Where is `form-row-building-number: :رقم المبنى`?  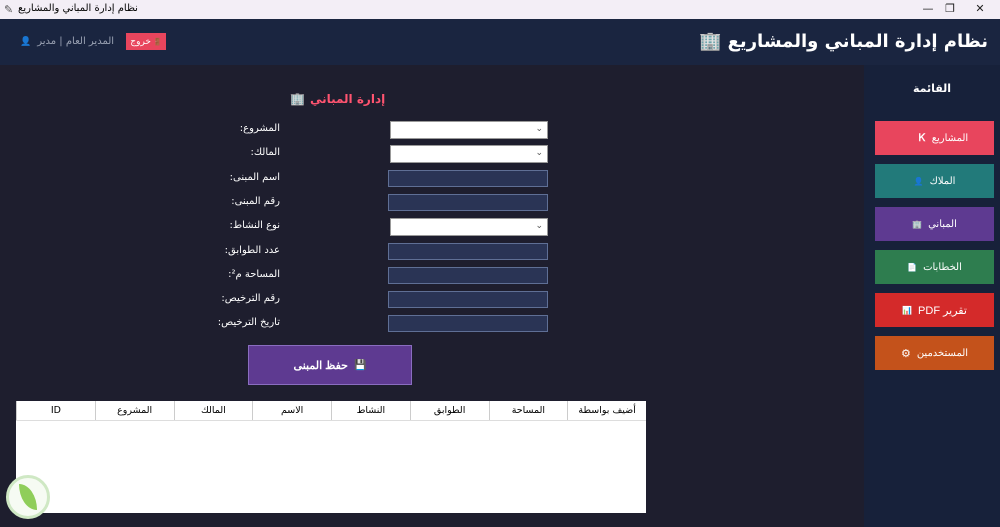
form-row-building-number: :رقم المبنى is located at coordinates (432, 203).